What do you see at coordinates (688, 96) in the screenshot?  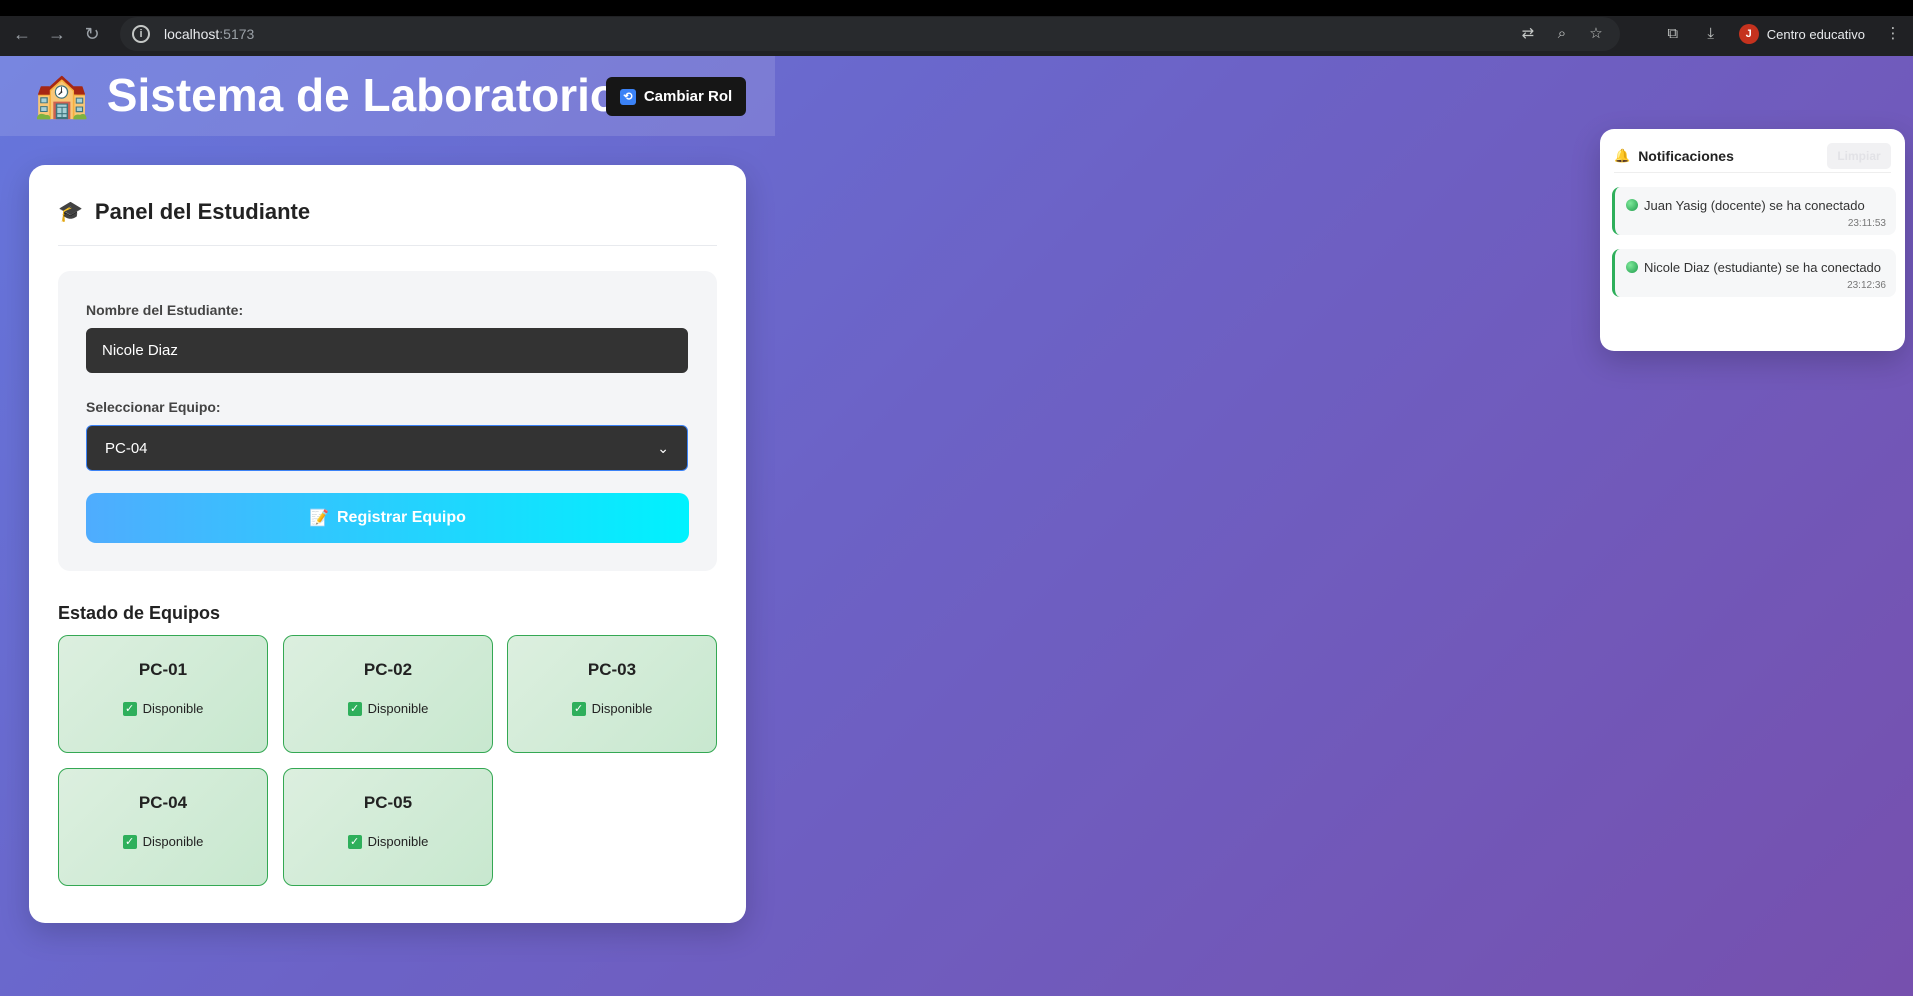 I see `change-role-label: Cambiar Rol` at bounding box center [688, 96].